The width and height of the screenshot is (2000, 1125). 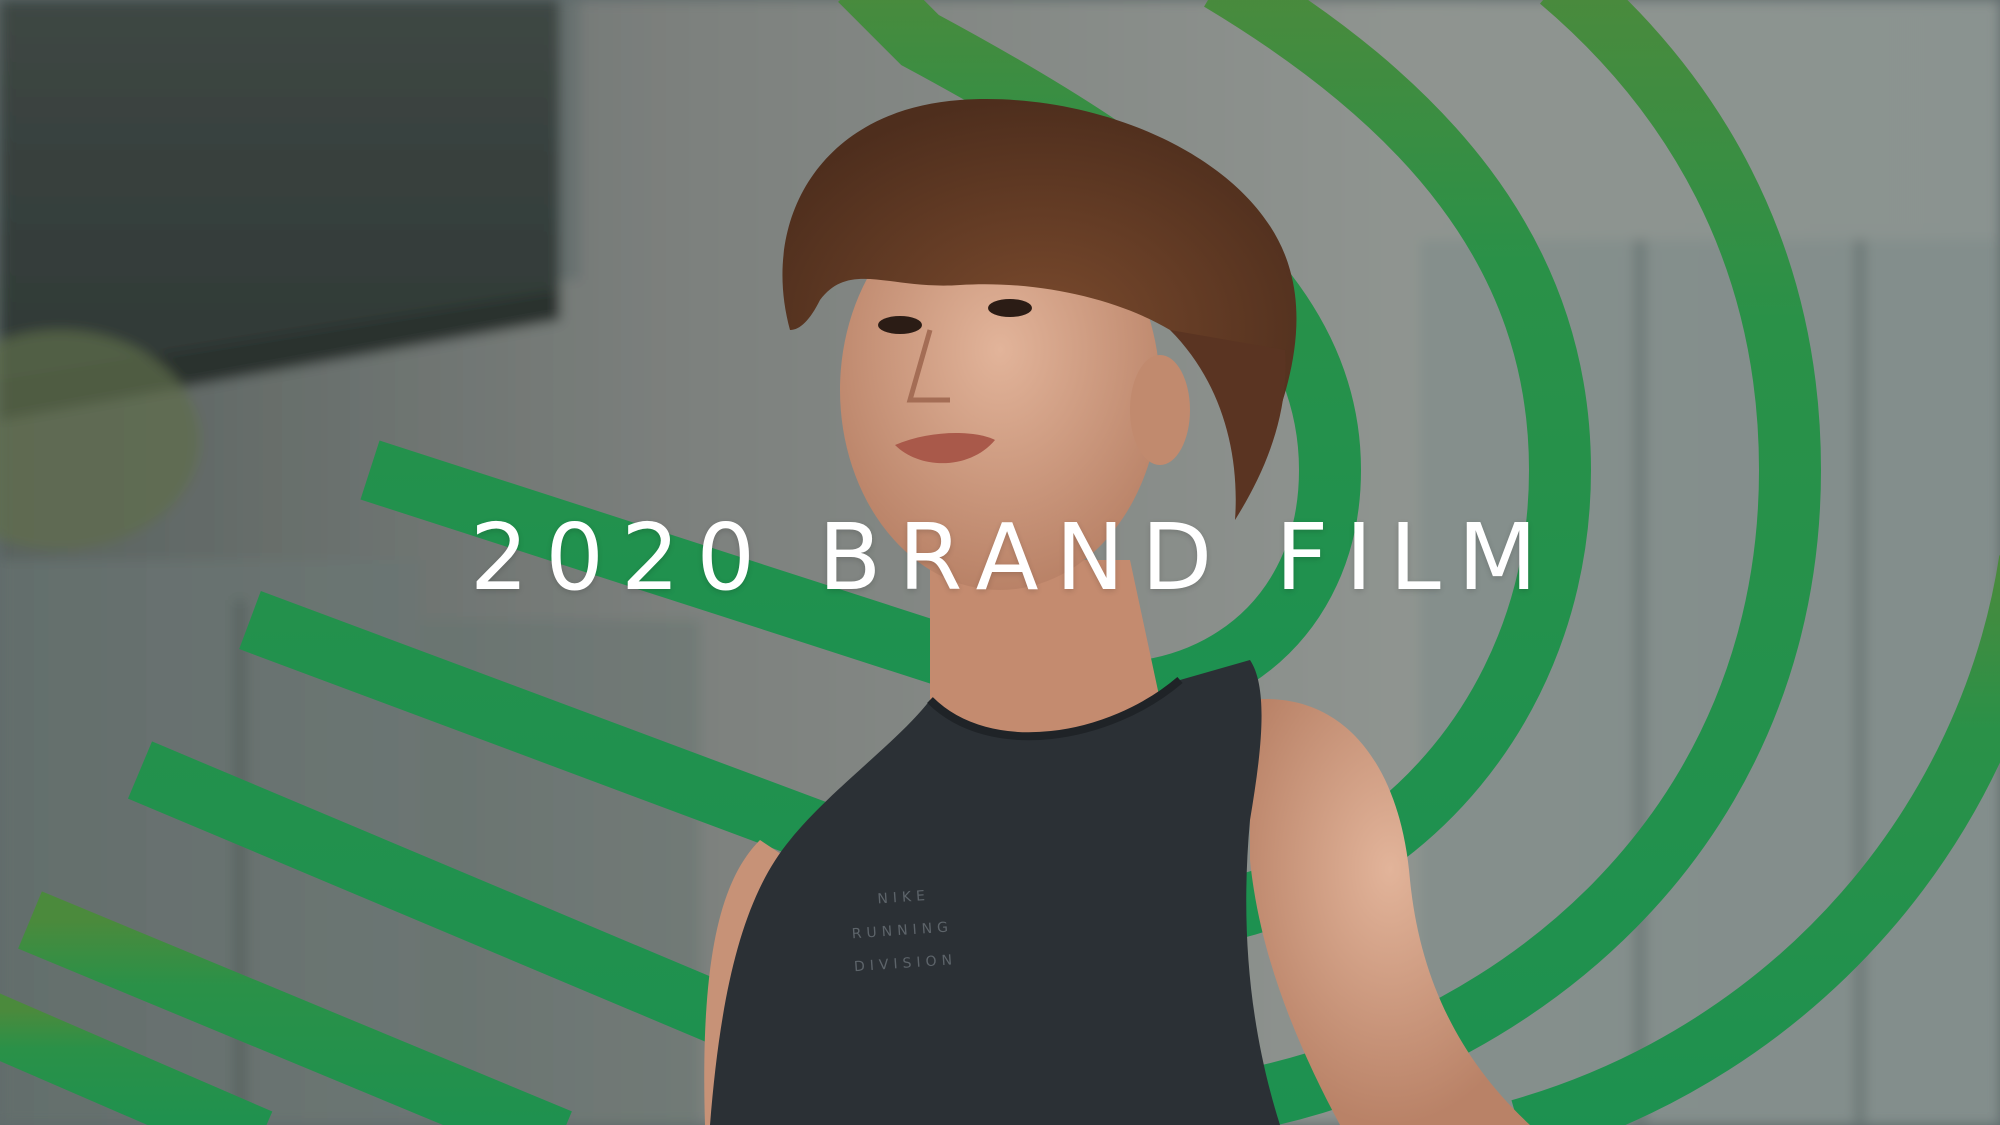 What do you see at coordinates (1012, 557) in the screenshot?
I see `hero-title: 2020 BRAND FILM` at bounding box center [1012, 557].